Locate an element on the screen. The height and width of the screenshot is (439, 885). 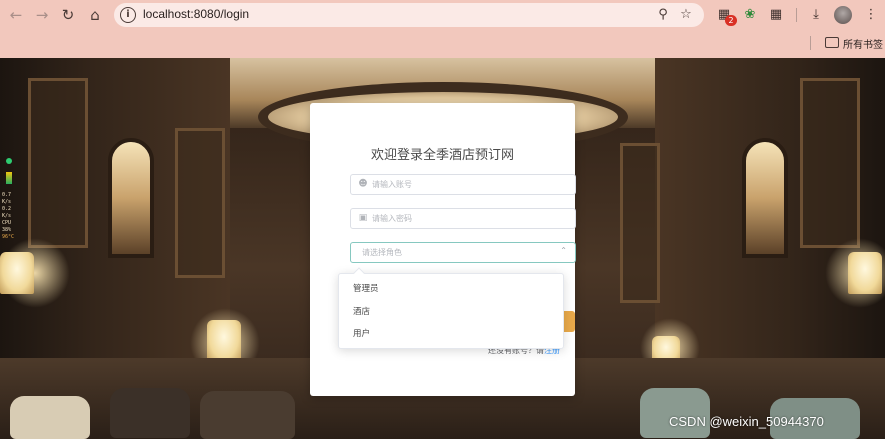
login-title: 欢迎登录全季酒店预订网 is located at coordinates (442, 155).